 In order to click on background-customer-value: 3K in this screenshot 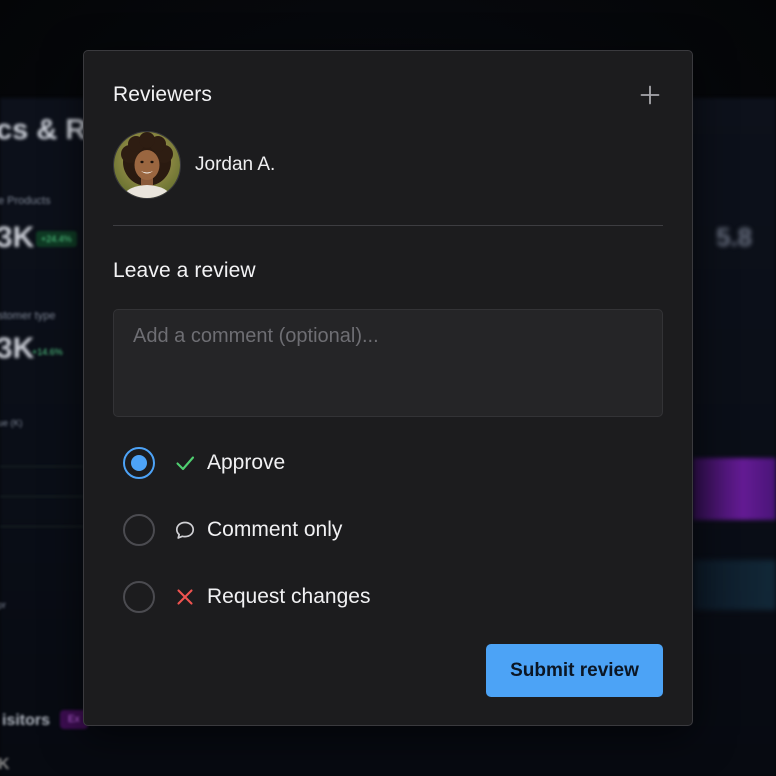, I will do `click(17, 348)`.